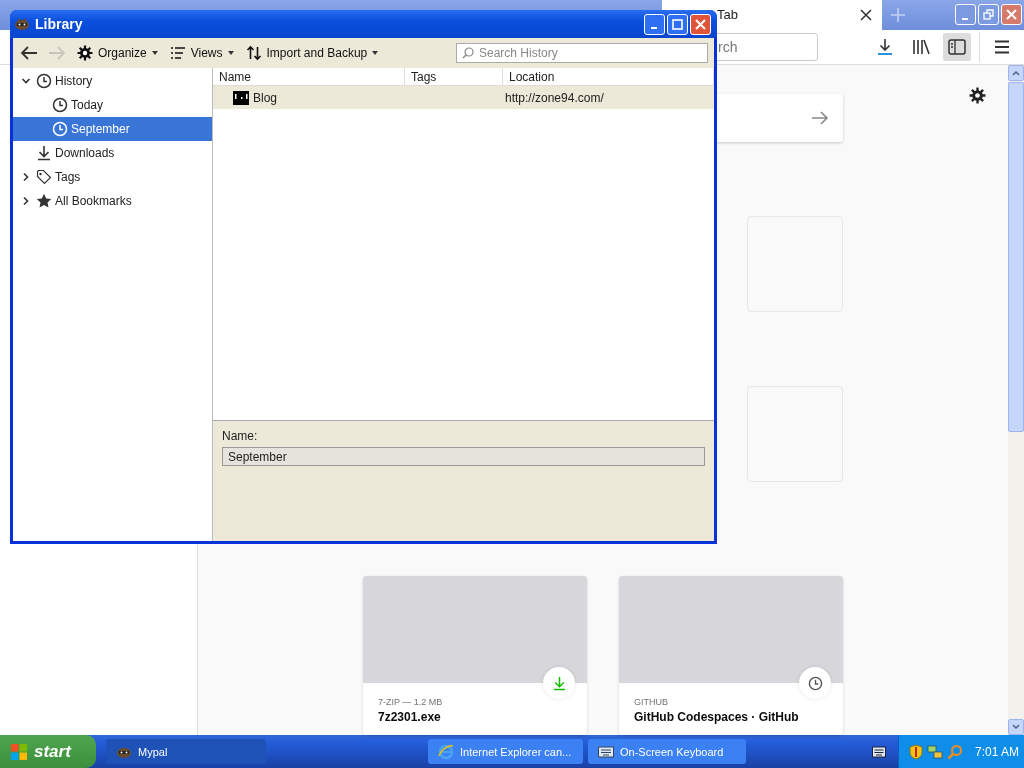  I want to click on search-icon, so click(468, 53).